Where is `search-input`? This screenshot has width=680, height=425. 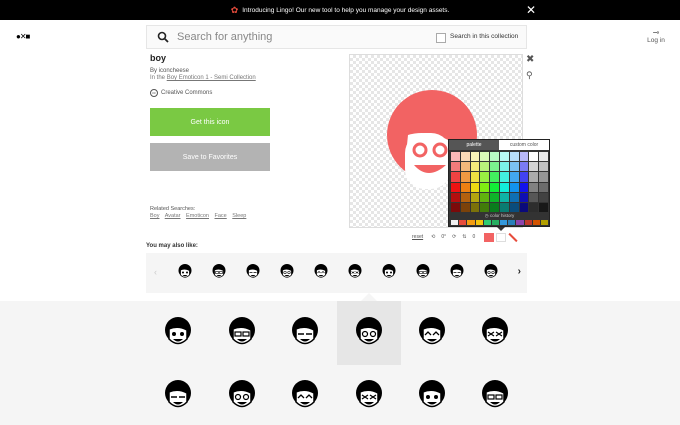 search-input is located at coordinates (297, 37).